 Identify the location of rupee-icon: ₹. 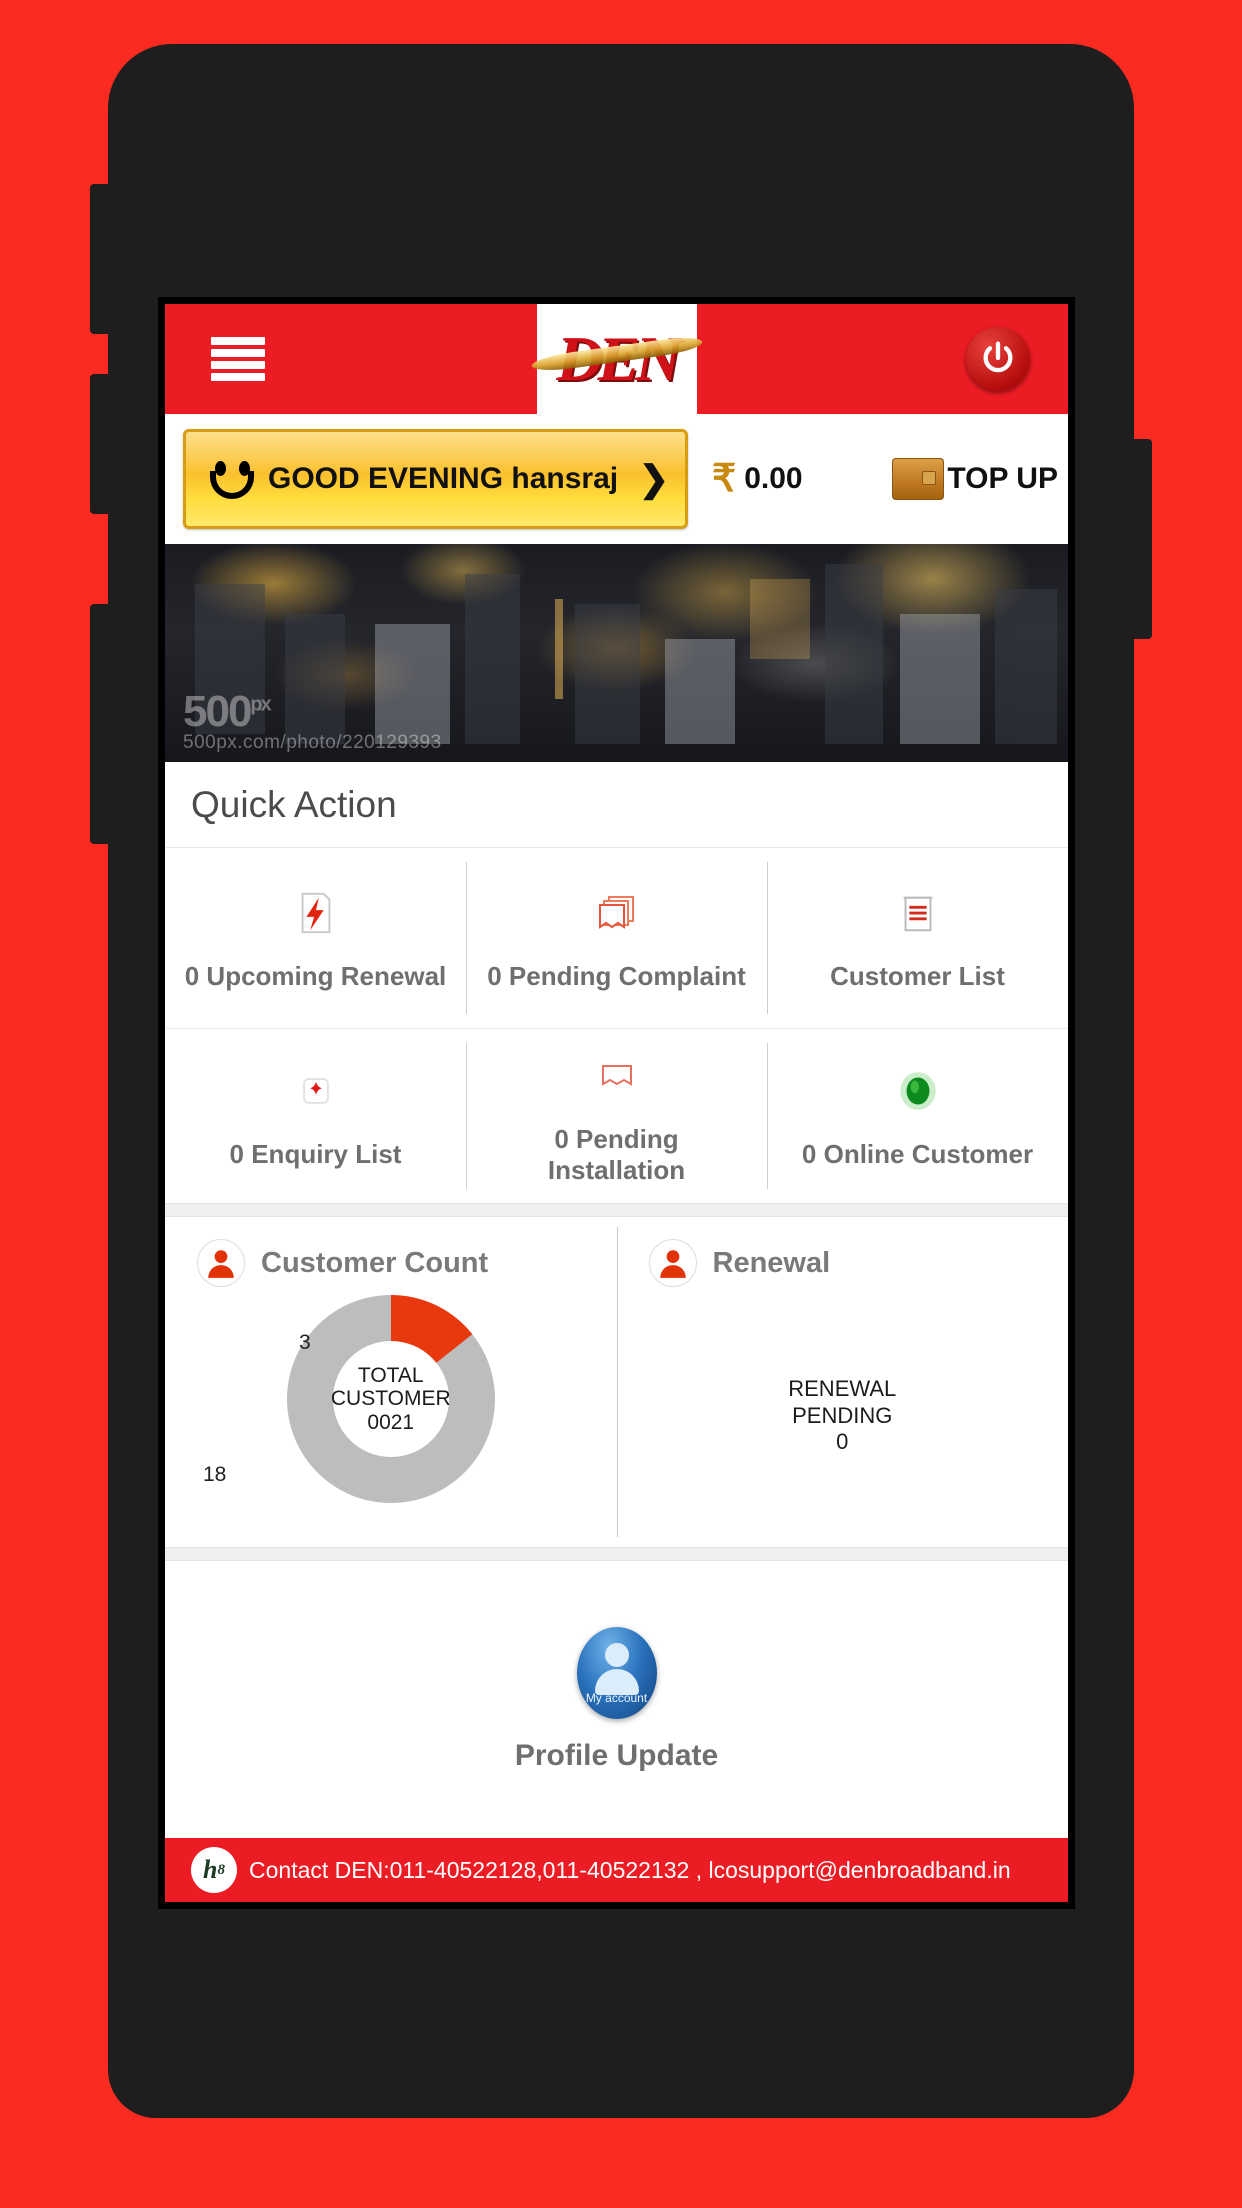
(724, 479).